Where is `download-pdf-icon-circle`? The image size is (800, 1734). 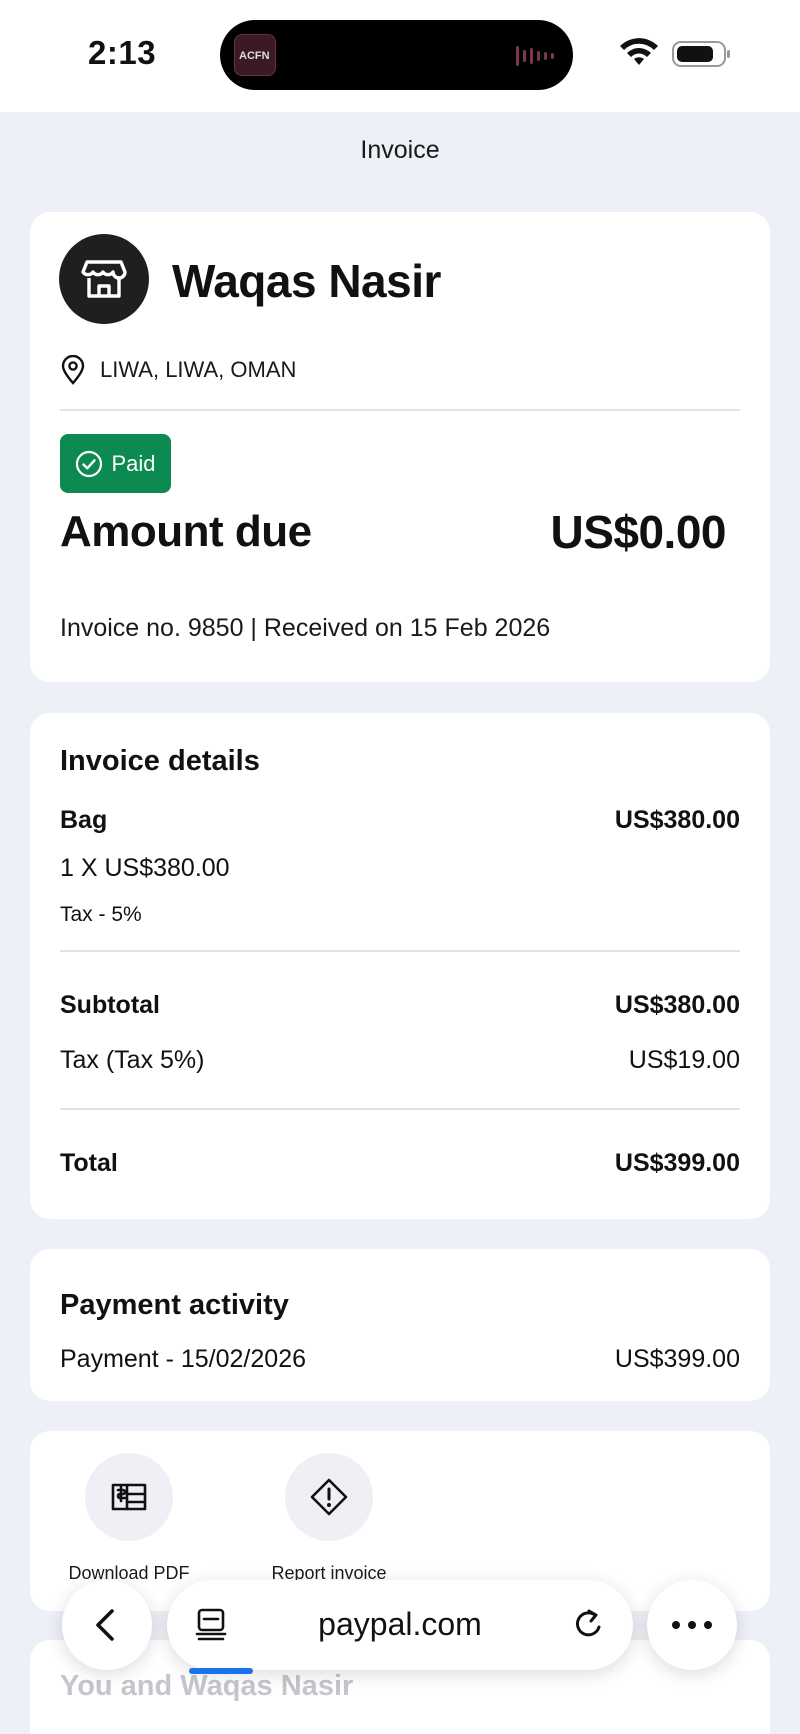
download-pdf-icon-circle is located at coordinates (129, 1497).